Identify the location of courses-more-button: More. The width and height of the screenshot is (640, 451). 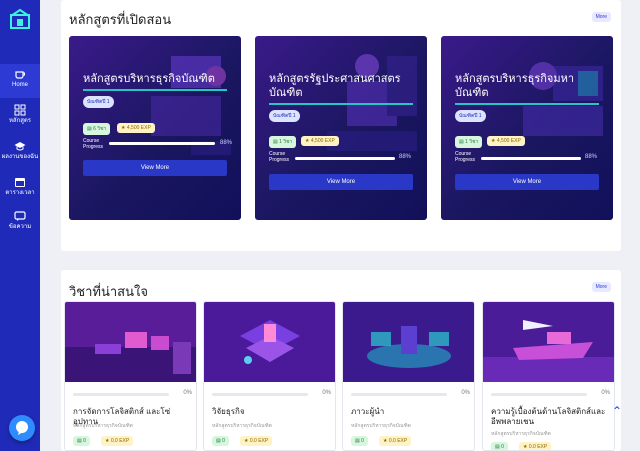
(601, 17).